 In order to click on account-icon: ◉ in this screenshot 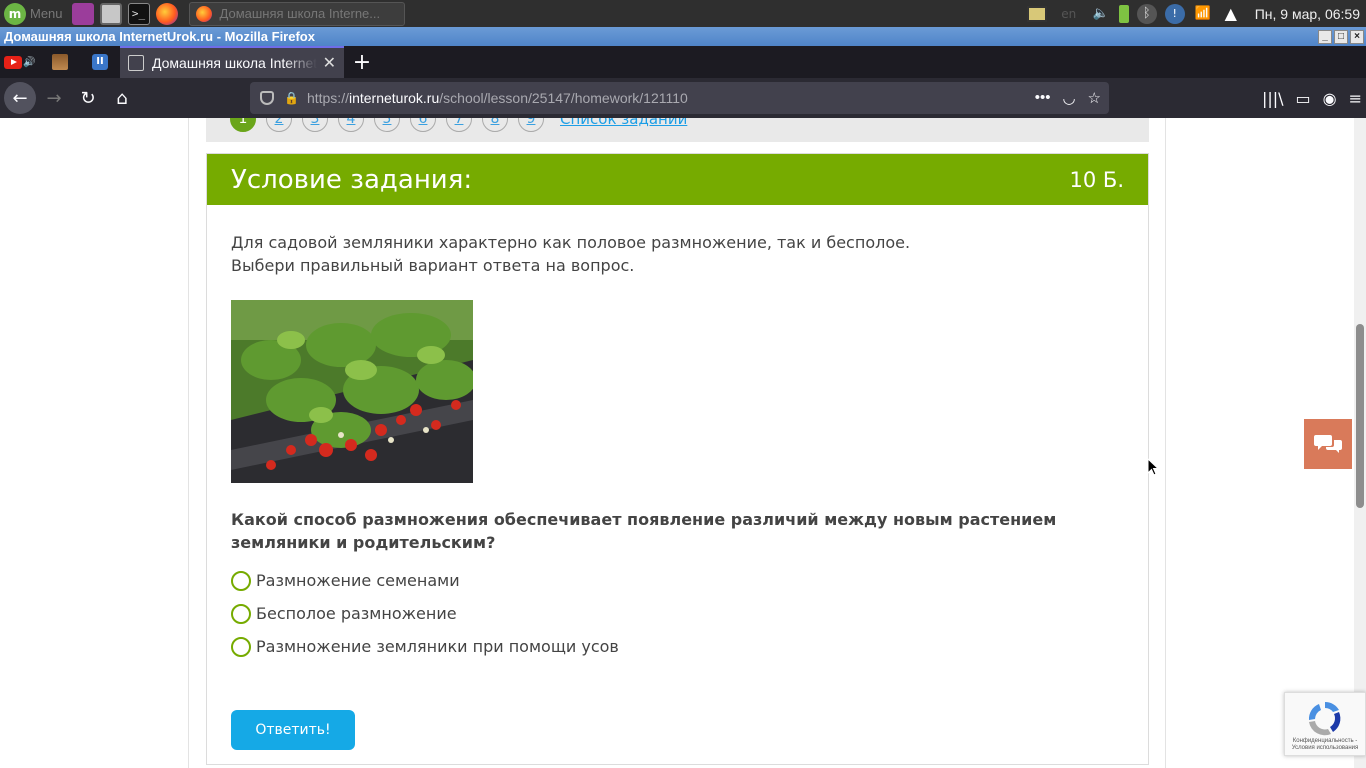, I will do `click(1330, 98)`.